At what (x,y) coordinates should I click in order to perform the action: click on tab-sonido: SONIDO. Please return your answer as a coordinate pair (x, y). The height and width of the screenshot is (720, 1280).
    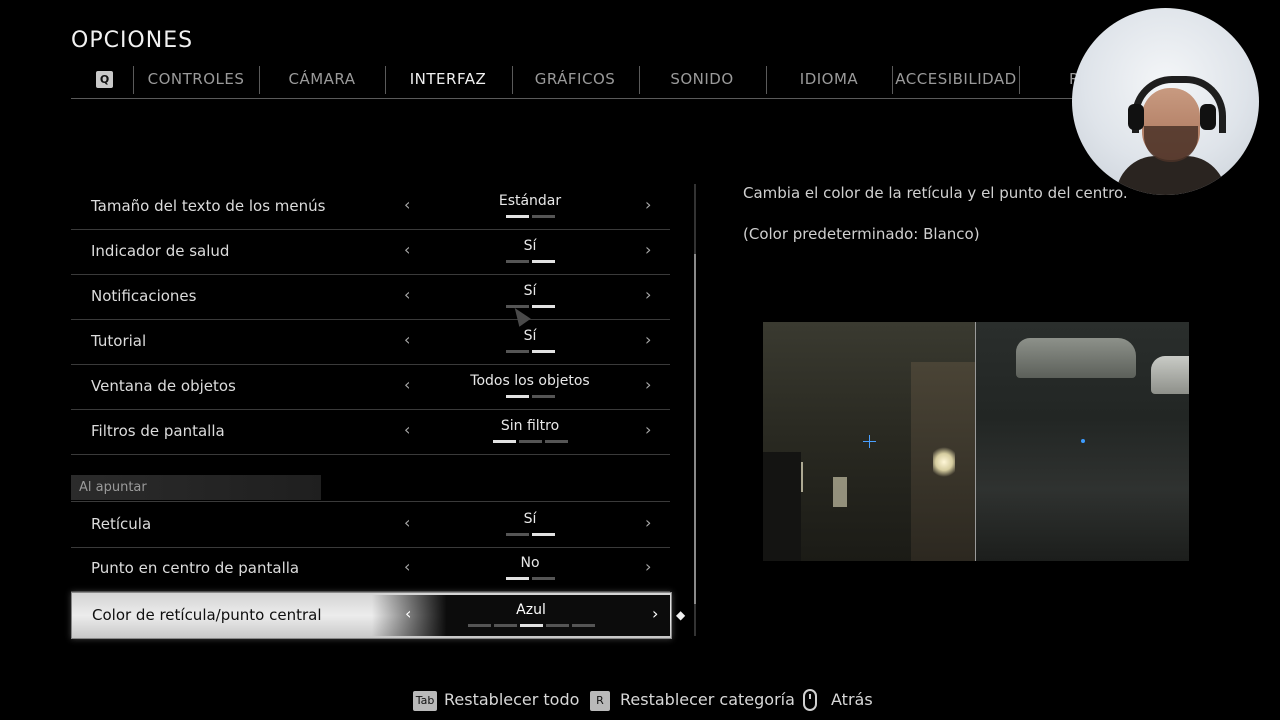
    Looking at the image, I should click on (702, 79).